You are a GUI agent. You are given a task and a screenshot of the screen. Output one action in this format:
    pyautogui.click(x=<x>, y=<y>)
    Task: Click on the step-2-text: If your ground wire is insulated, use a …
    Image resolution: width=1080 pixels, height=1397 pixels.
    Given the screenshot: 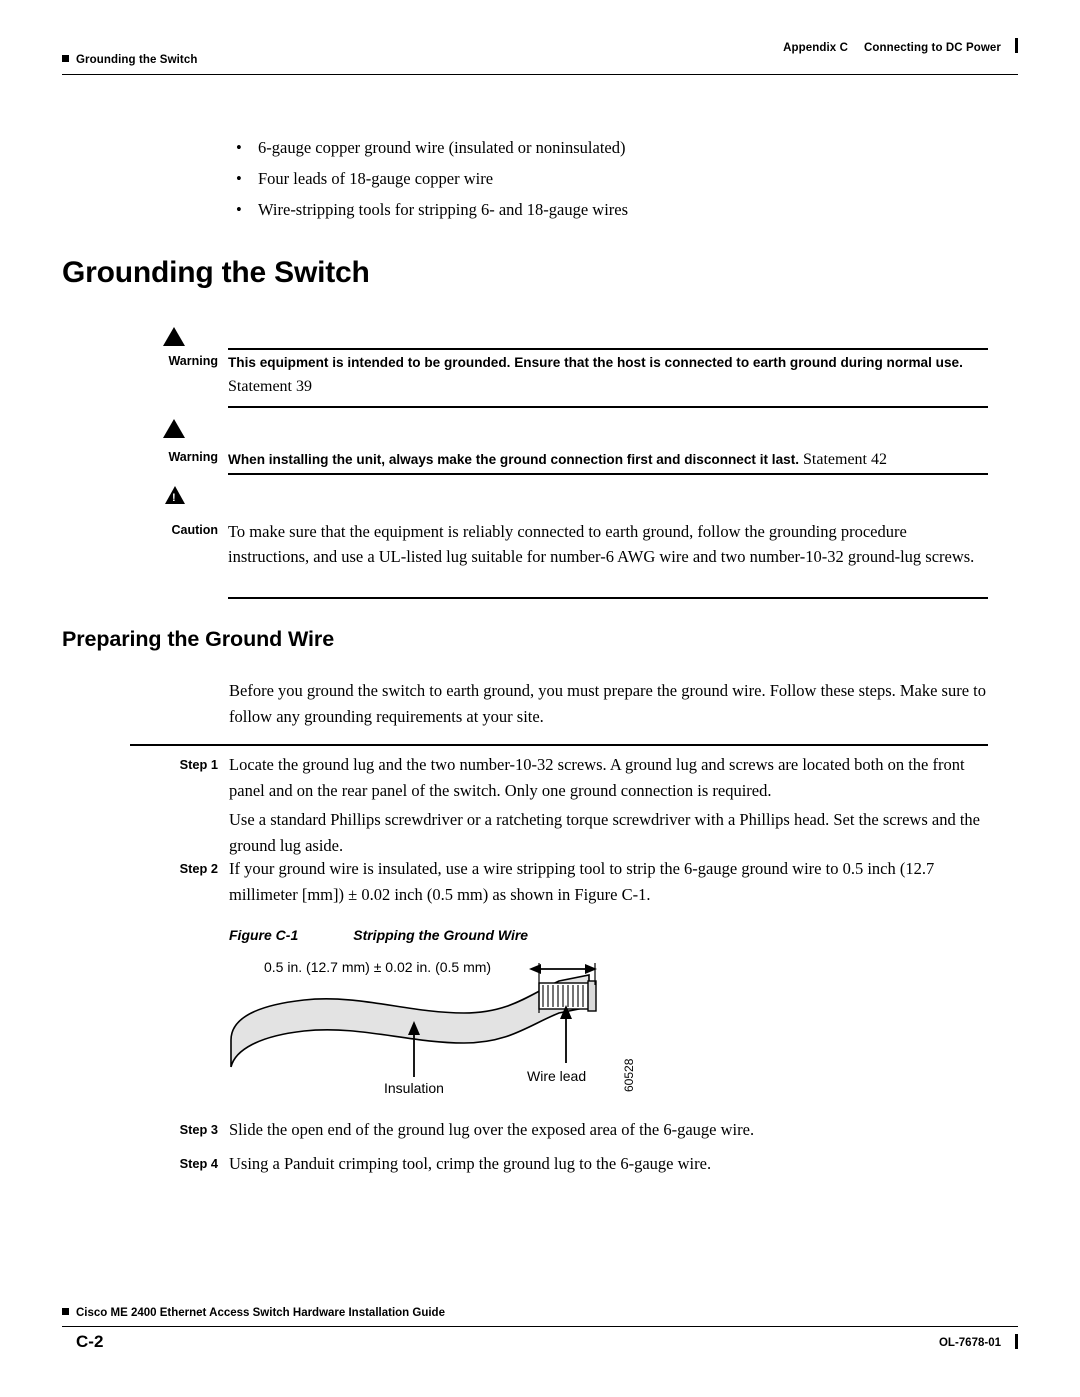 What is the action you would take?
    pyautogui.click(x=610, y=881)
    